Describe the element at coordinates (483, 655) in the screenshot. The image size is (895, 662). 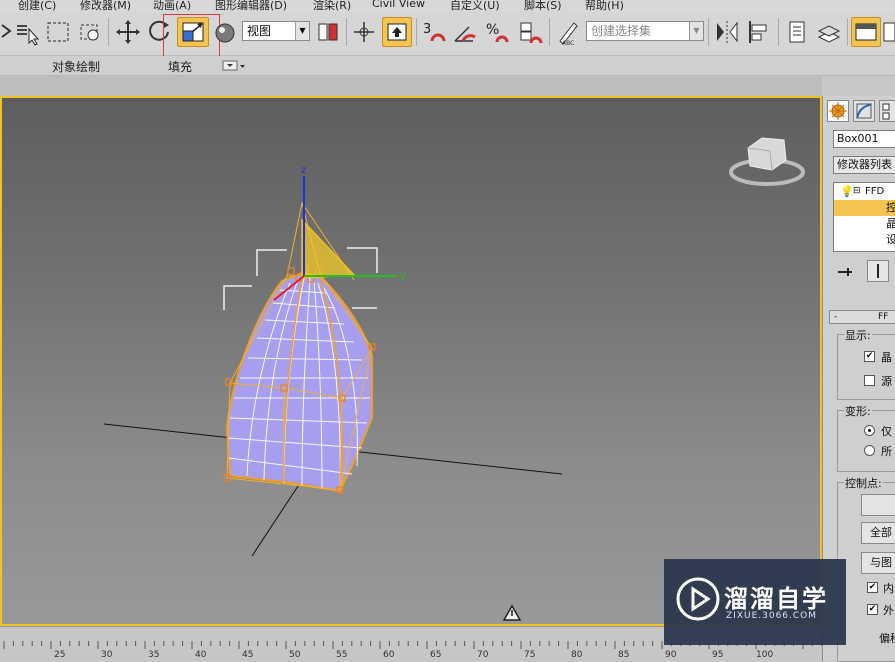
I see `tick-label: 70` at that location.